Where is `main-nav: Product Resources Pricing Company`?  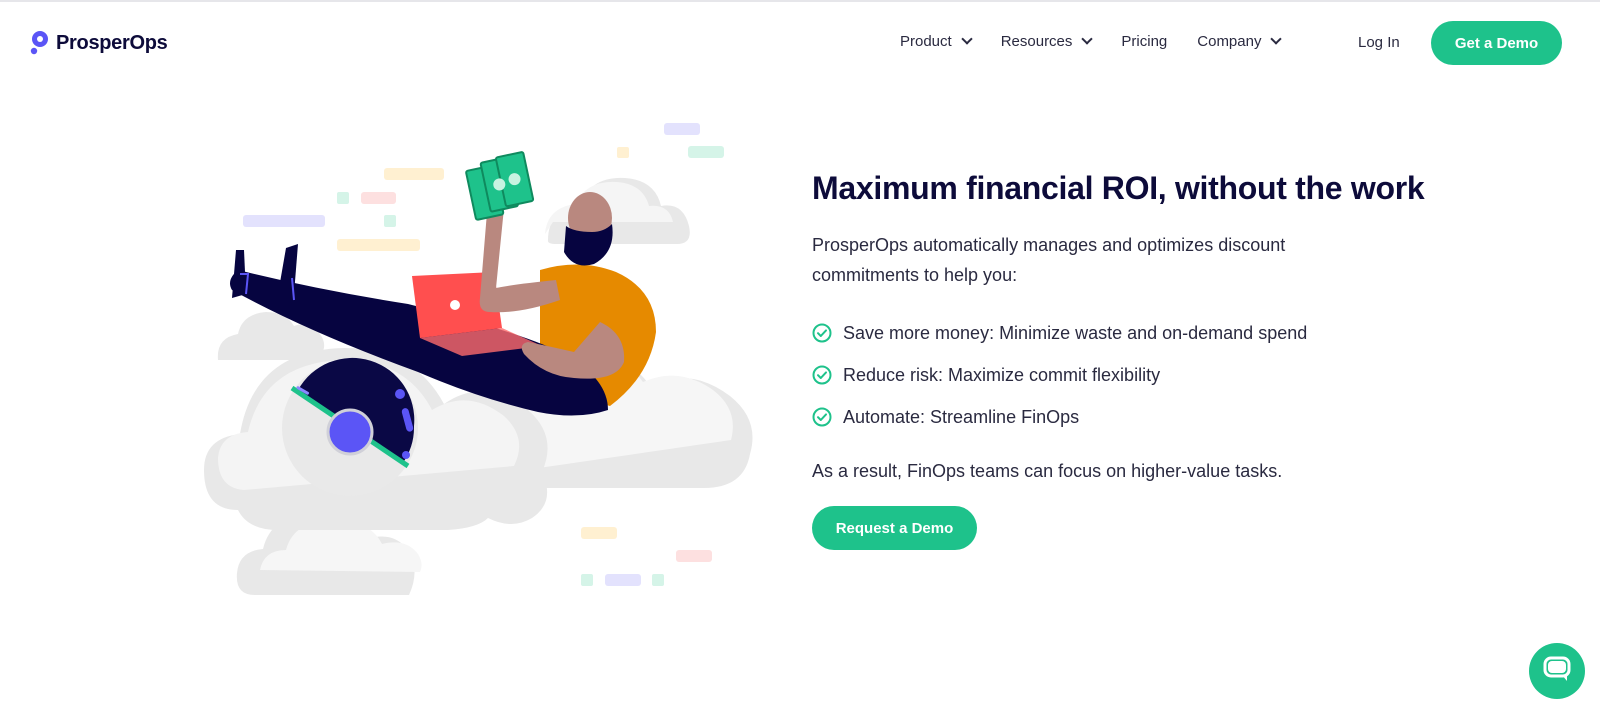 main-nav: Product Resources Pricing Company is located at coordinates (1105, 41).